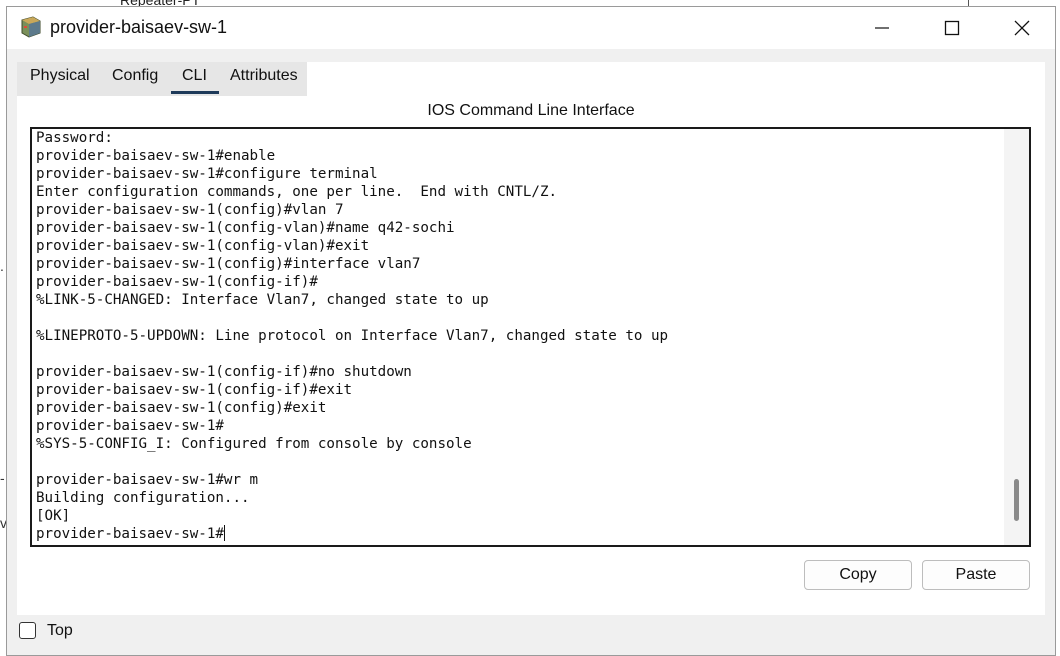  What do you see at coordinates (1016, 500) in the screenshot?
I see `scrollbar-thumb` at bounding box center [1016, 500].